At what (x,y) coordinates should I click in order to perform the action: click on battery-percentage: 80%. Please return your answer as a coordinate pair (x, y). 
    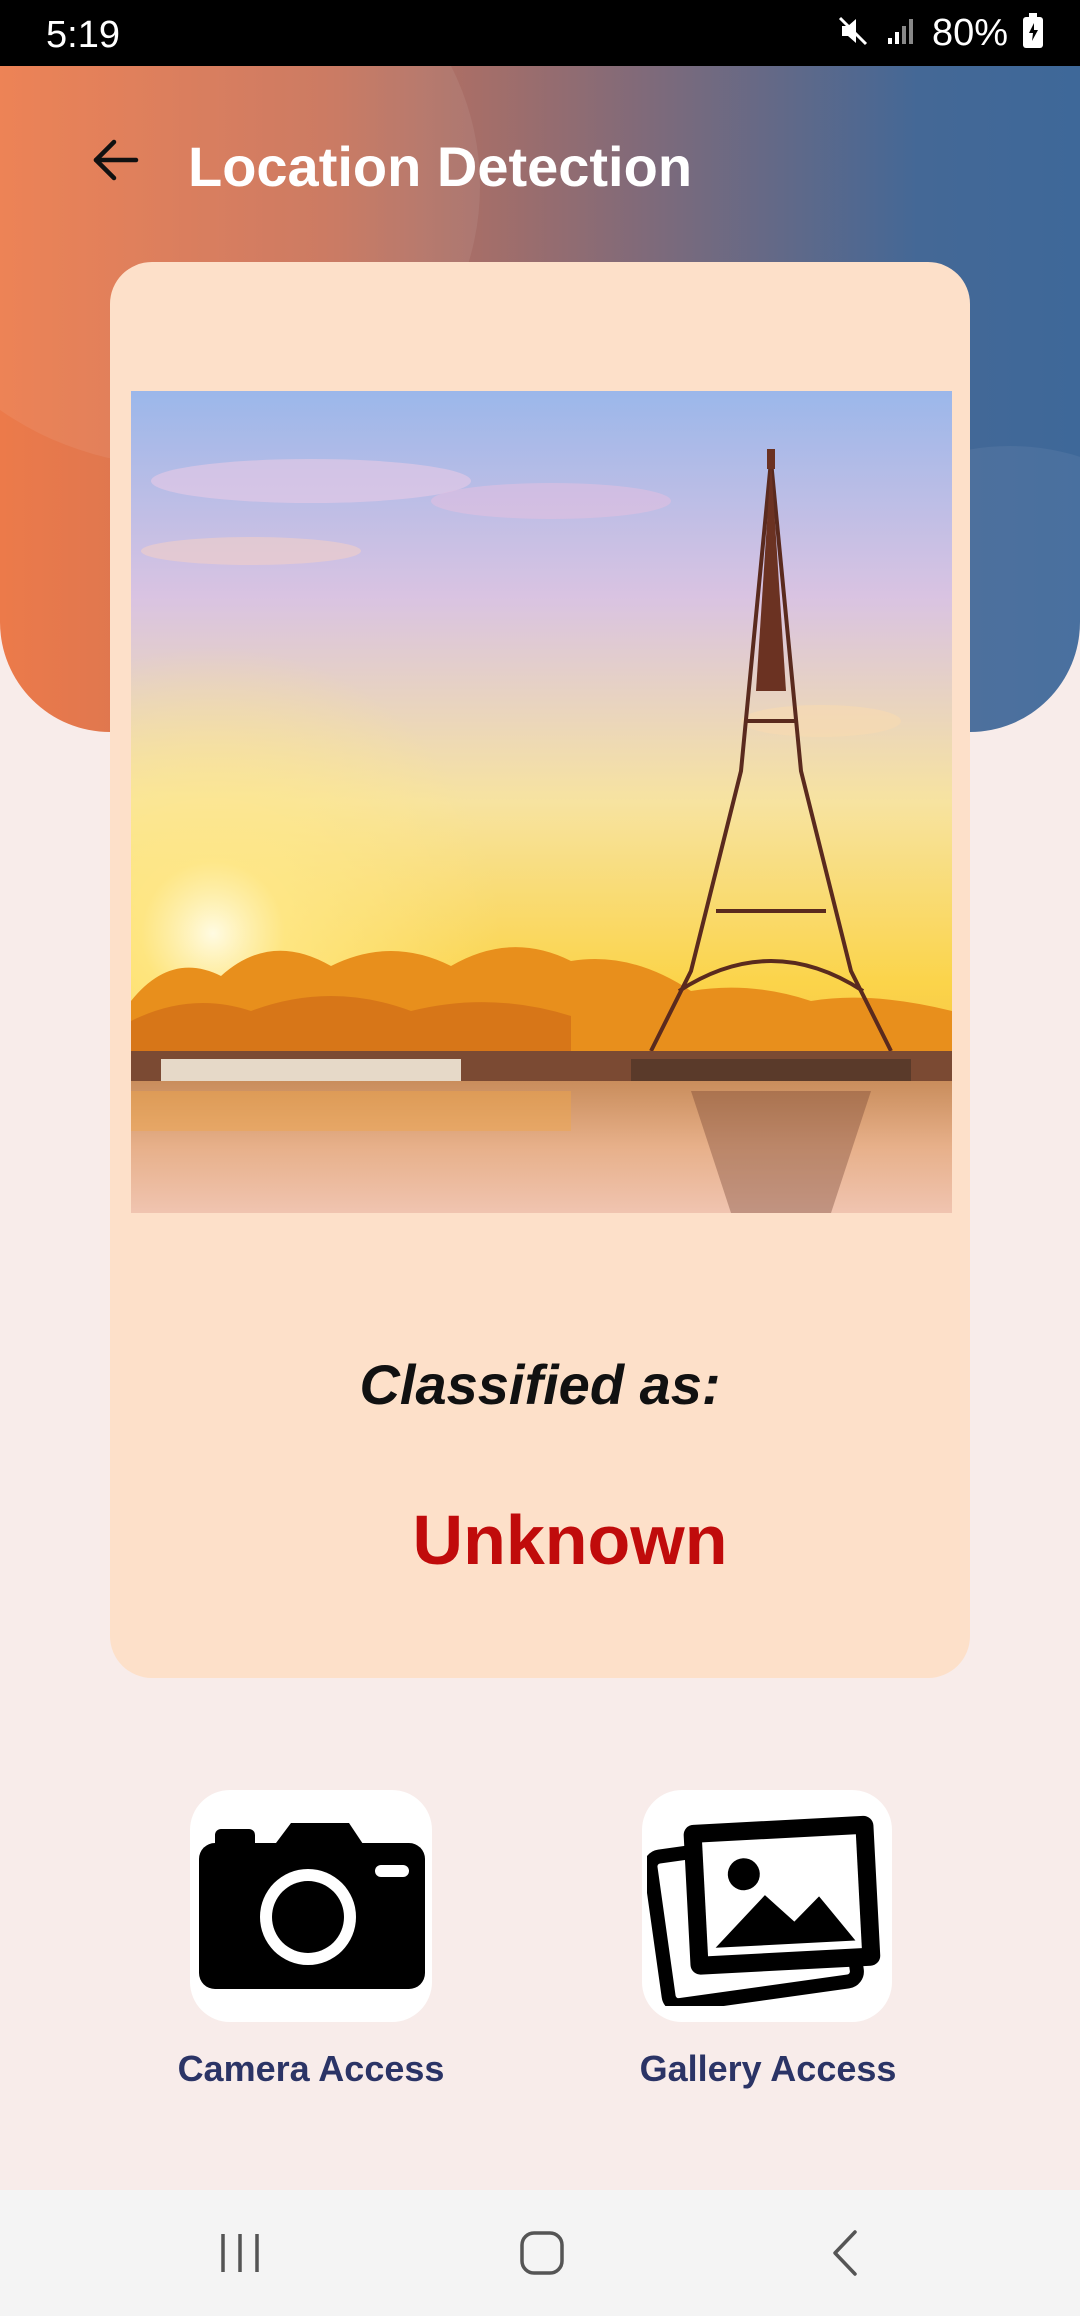
    Looking at the image, I should click on (969, 32).